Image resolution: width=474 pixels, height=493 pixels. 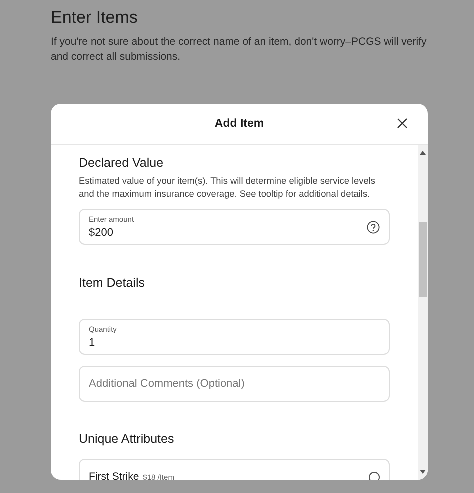 What do you see at coordinates (234, 384) in the screenshot?
I see `comments-field: Additional Comments (Optional)` at bounding box center [234, 384].